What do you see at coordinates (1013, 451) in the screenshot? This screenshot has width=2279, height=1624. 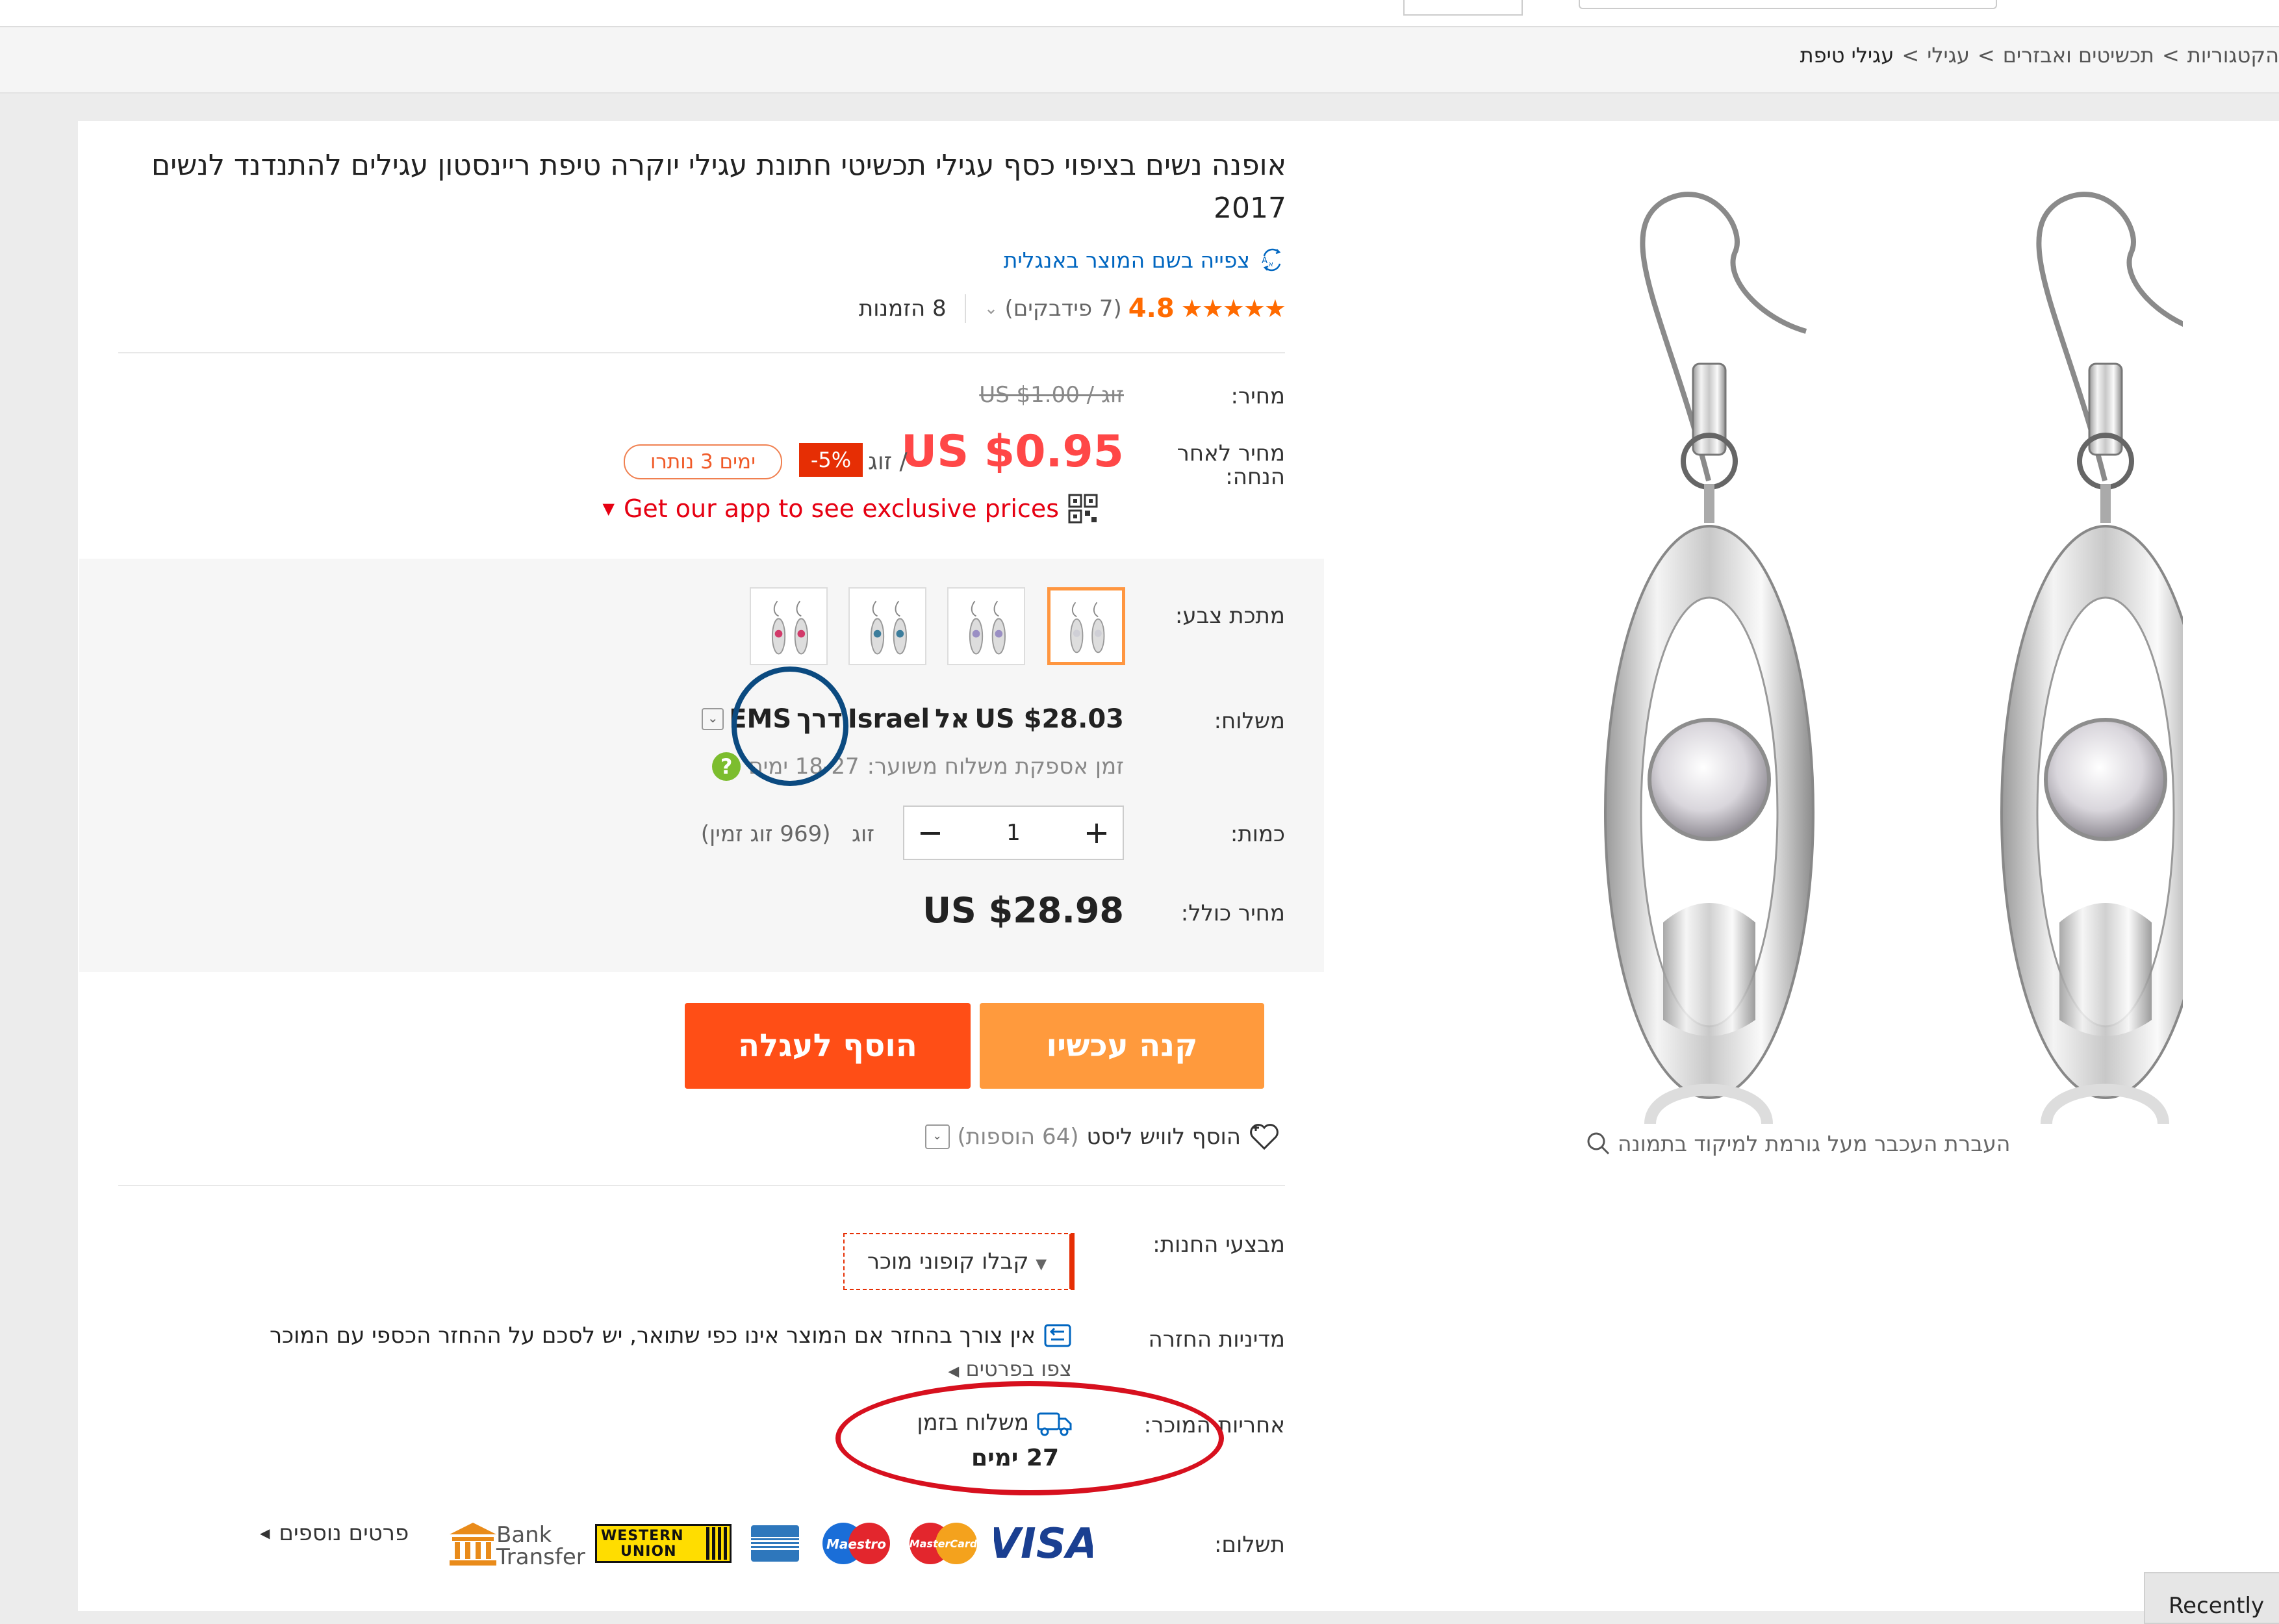 I see `discounted-price: US $0.95` at bounding box center [1013, 451].